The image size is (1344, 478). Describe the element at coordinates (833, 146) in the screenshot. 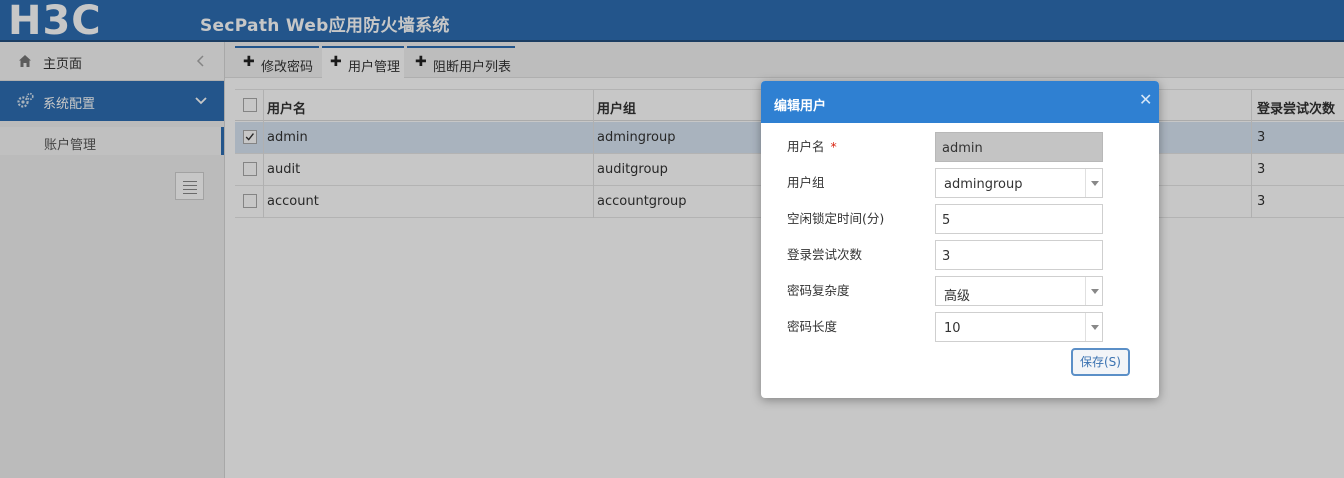

I see `required-mark: *` at that location.